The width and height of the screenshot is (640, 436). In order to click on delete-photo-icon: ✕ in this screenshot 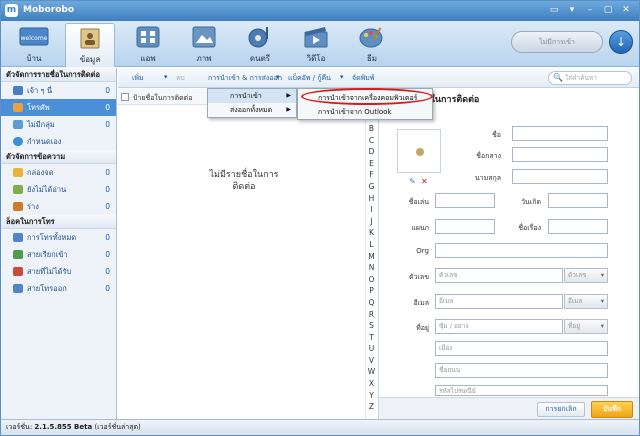, I will do `click(424, 181)`.